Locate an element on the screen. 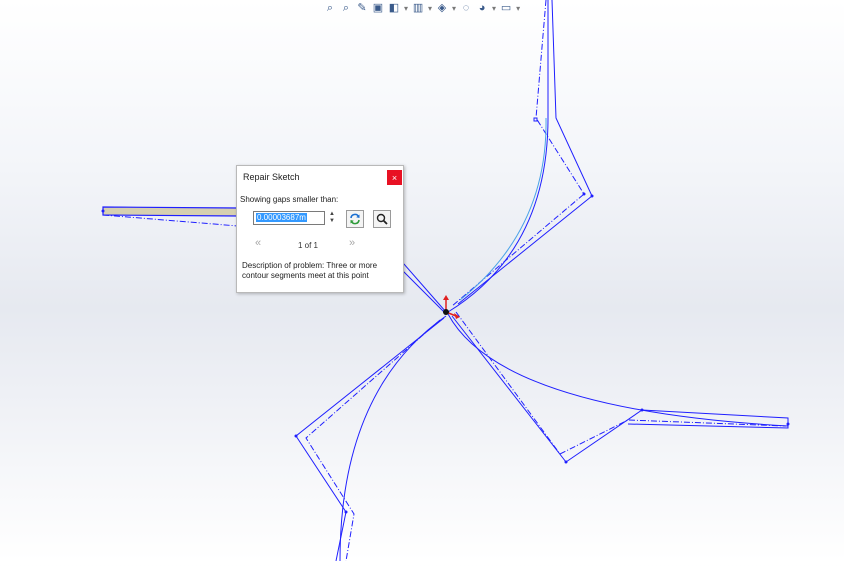 This screenshot has width=844, height=566. refresh-button is located at coordinates (355, 219).